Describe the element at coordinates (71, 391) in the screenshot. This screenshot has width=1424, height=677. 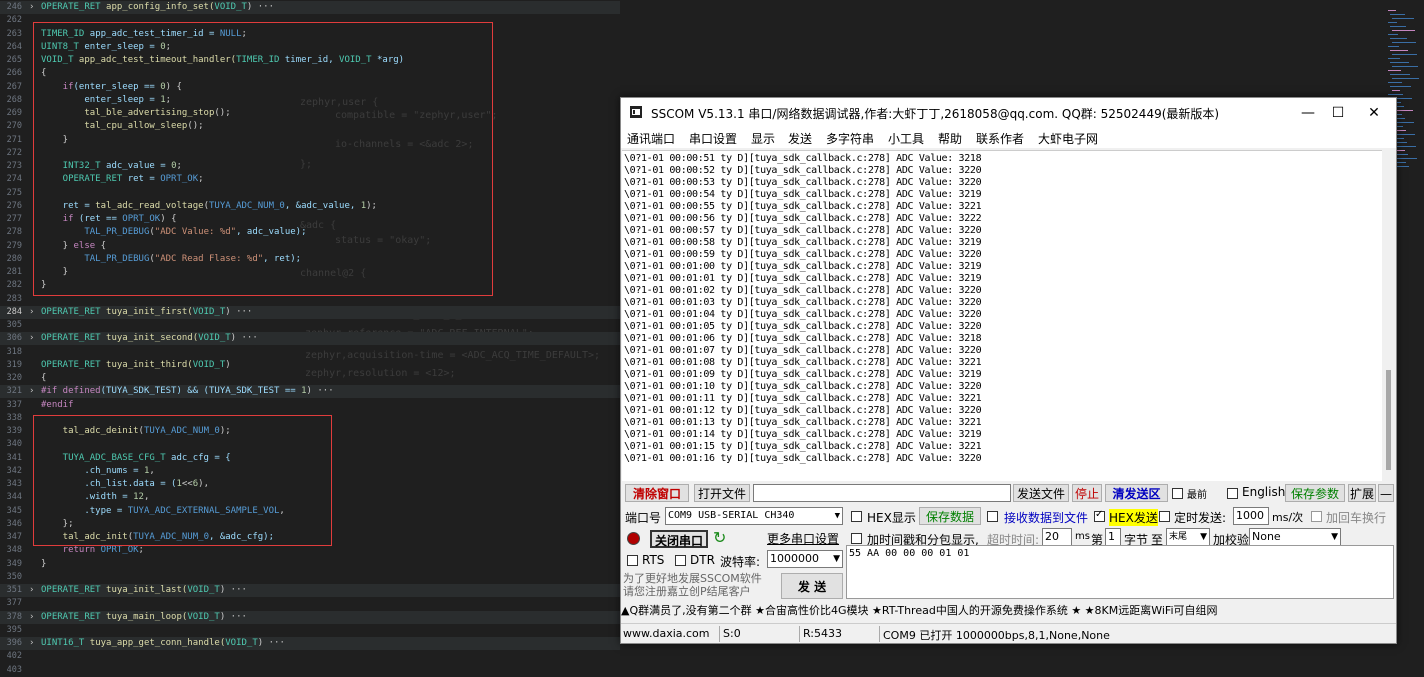
I see `code-token: #if defined` at that location.